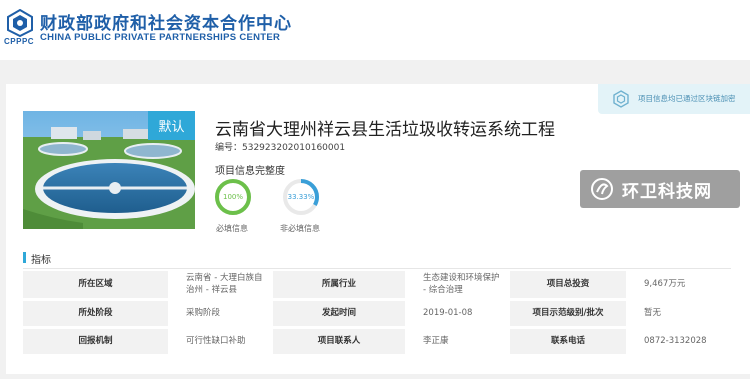  Describe the element at coordinates (385, 130) in the screenshot. I see `project-title: 云南省大理州祥云县生活垃圾收转运系统工程` at that location.